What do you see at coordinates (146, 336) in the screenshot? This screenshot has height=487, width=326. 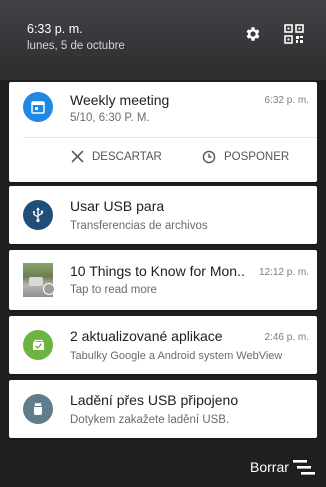 I see `notification-title: 2 aktualizované aplikace` at bounding box center [146, 336].